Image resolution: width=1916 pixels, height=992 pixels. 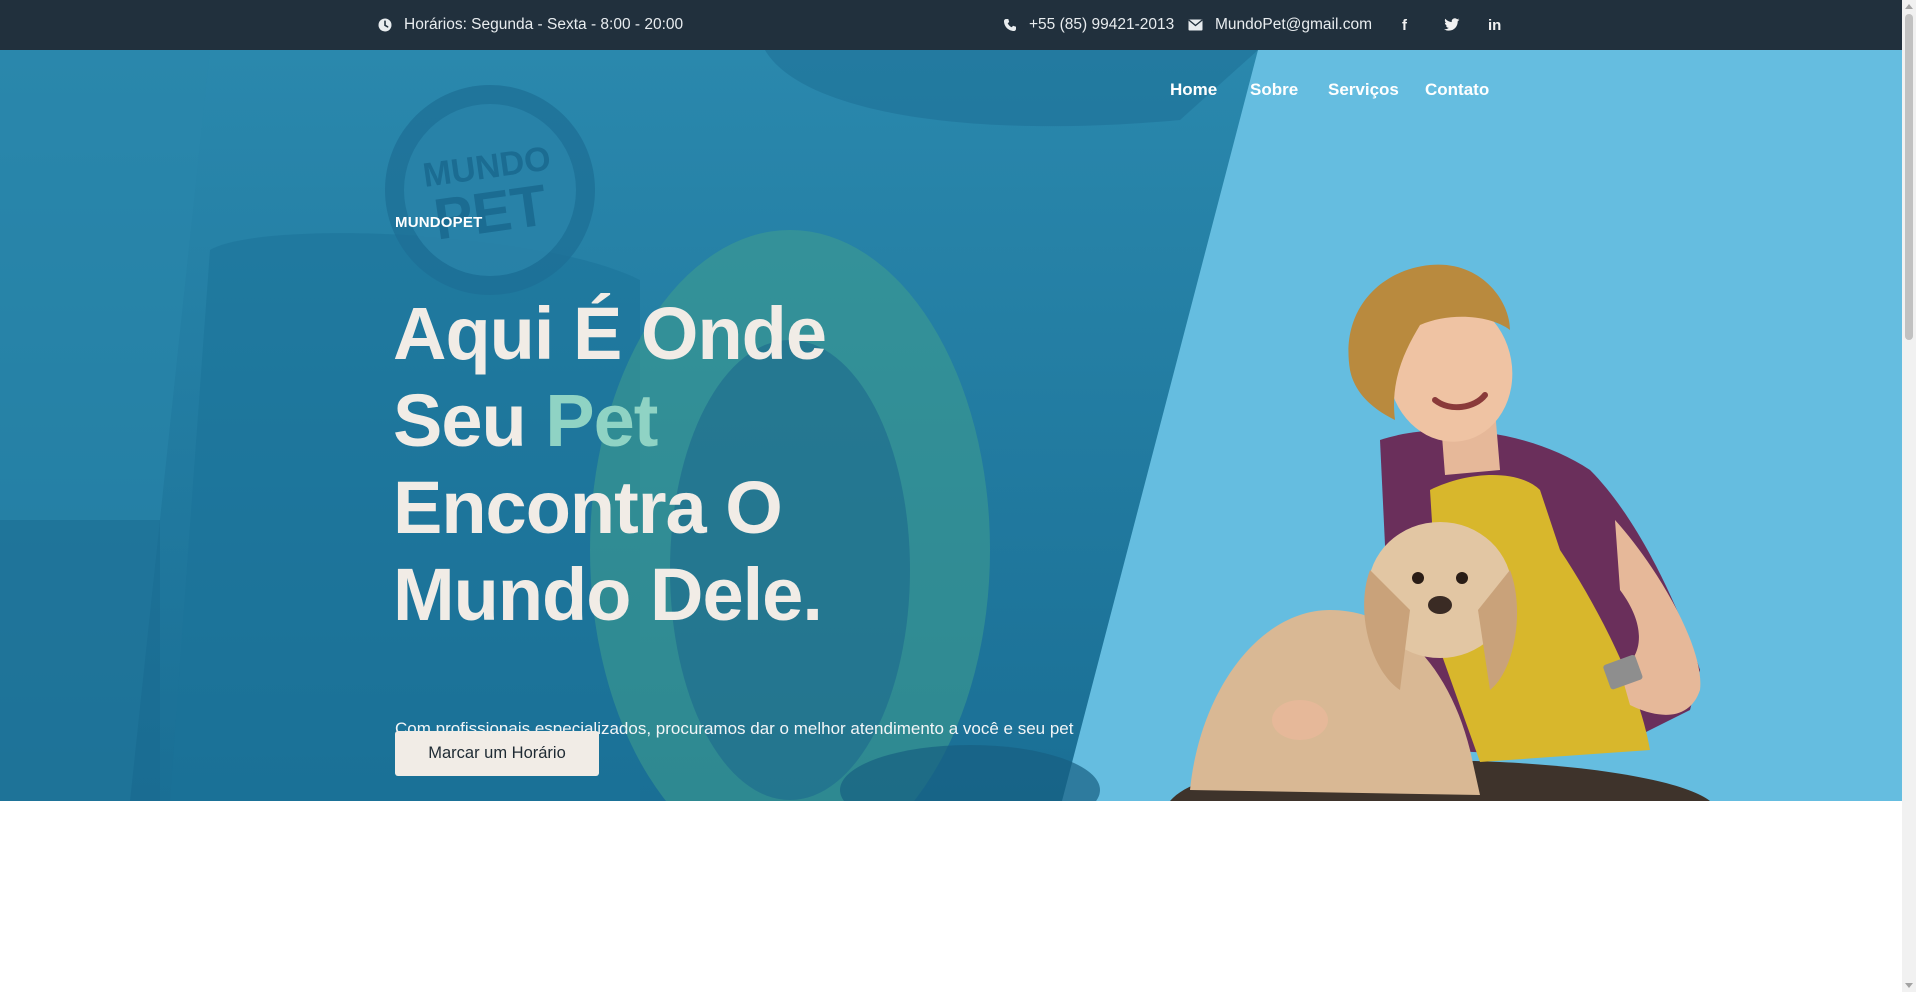 What do you see at coordinates (601, 420) in the screenshot?
I see `headline-accent-word: Pet` at bounding box center [601, 420].